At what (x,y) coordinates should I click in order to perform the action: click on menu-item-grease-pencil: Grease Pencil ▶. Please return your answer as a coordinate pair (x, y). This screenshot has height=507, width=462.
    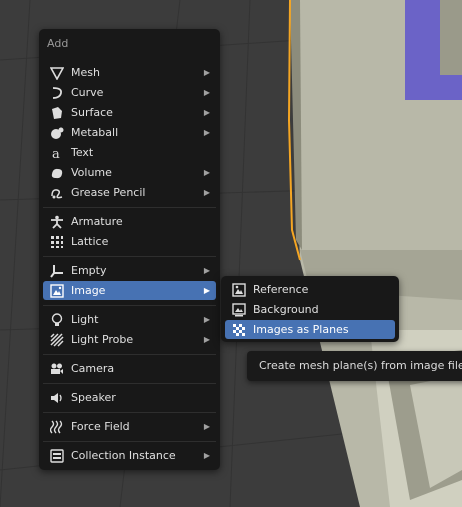
    Looking at the image, I should click on (129, 192).